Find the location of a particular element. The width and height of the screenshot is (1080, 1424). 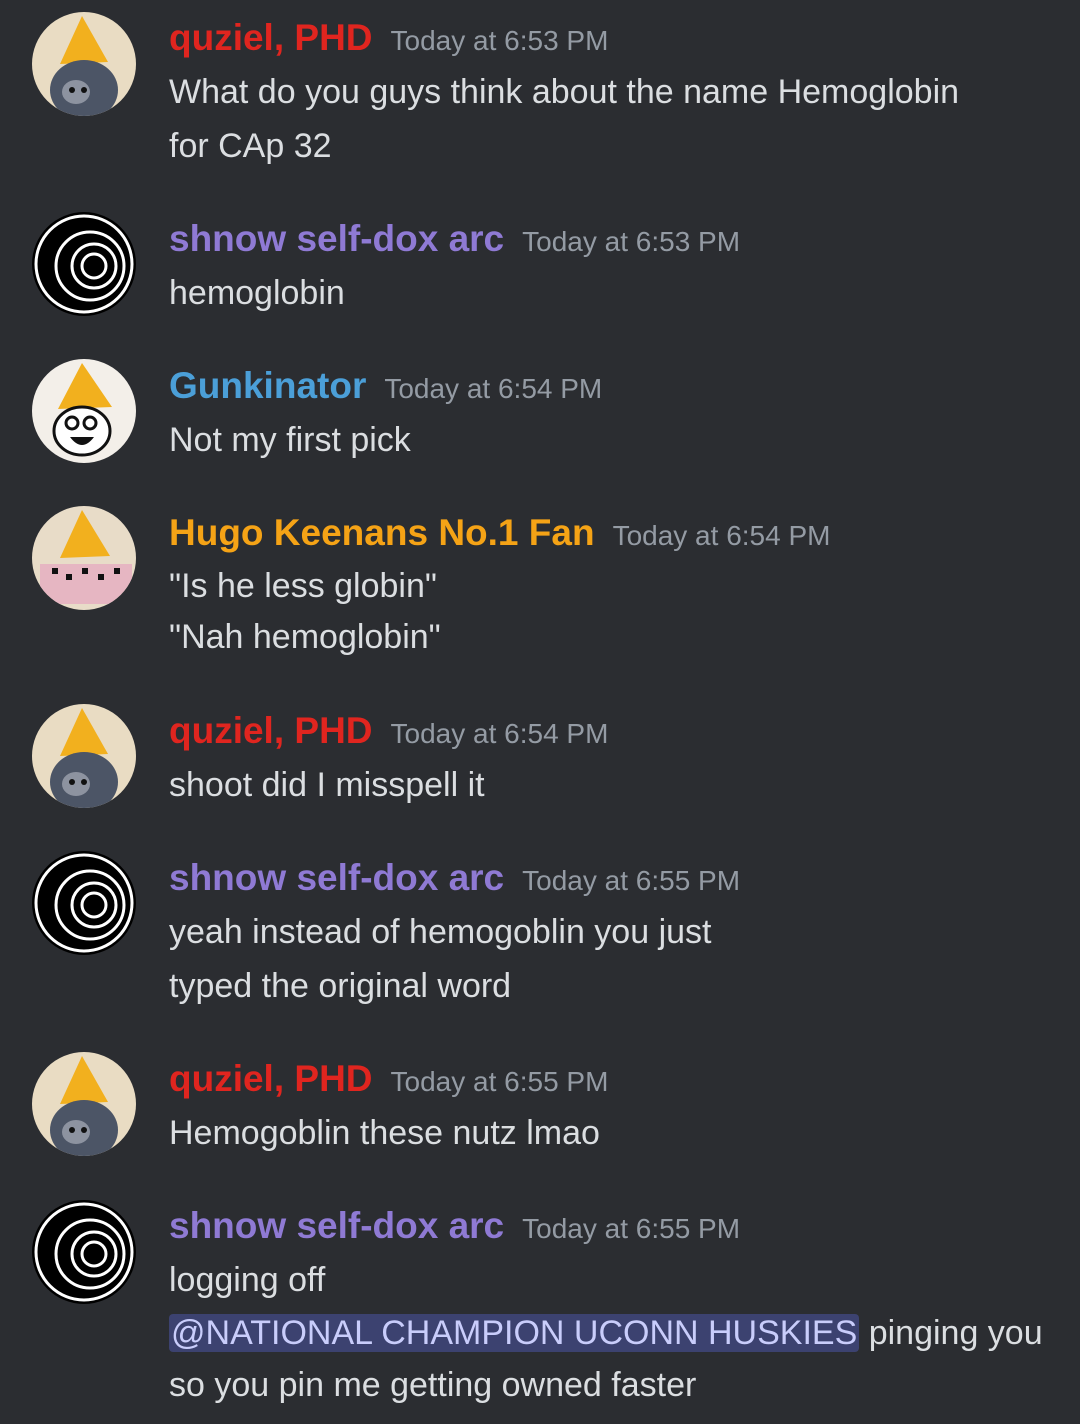

cartoon-wizard-avatar-icon is located at coordinates (84, 411).